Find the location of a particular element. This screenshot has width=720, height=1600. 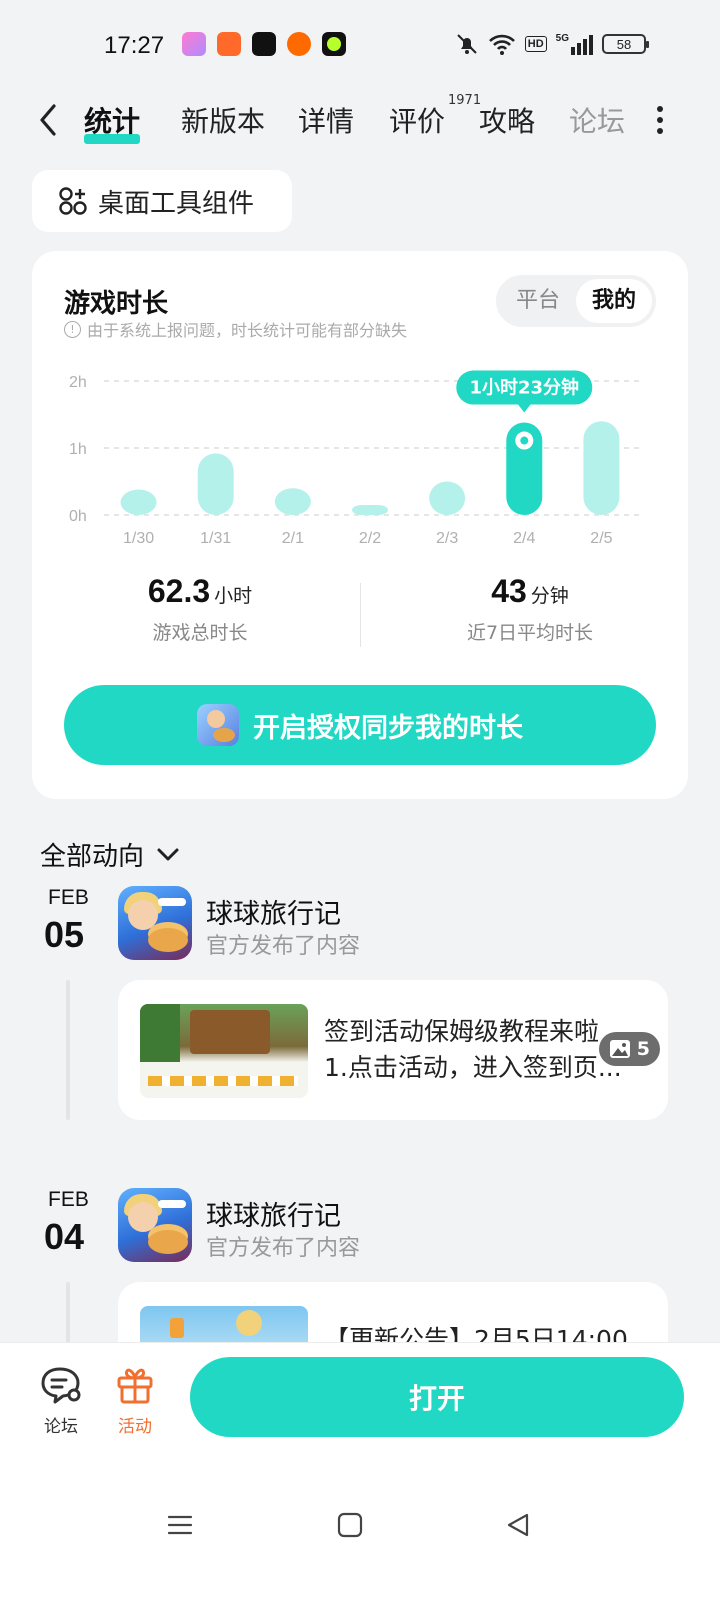

nav-forum: 论坛 is located at coordinates (61, 1401).